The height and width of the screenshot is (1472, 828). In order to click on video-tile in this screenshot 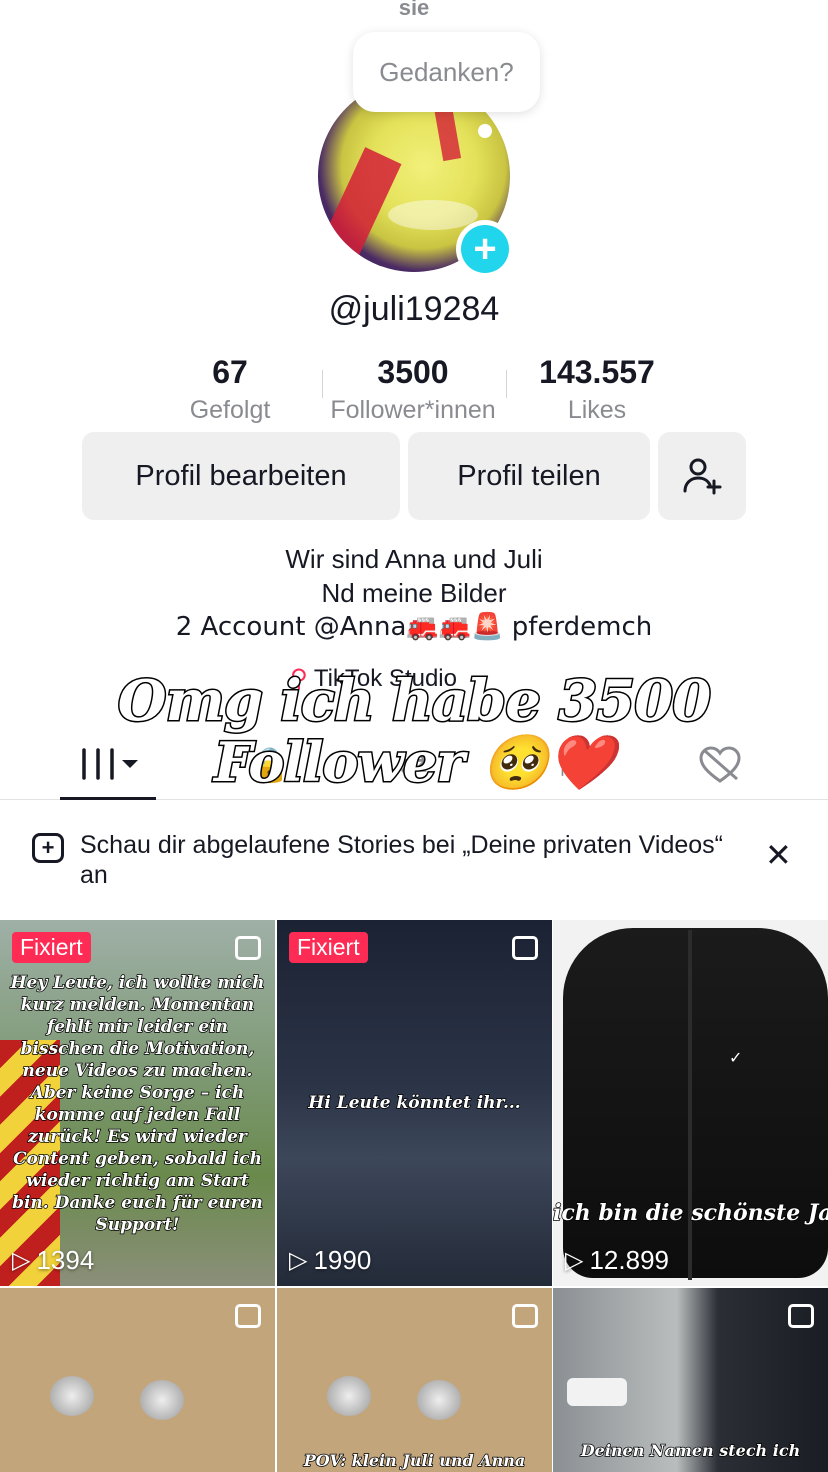, I will do `click(137, 1380)`.